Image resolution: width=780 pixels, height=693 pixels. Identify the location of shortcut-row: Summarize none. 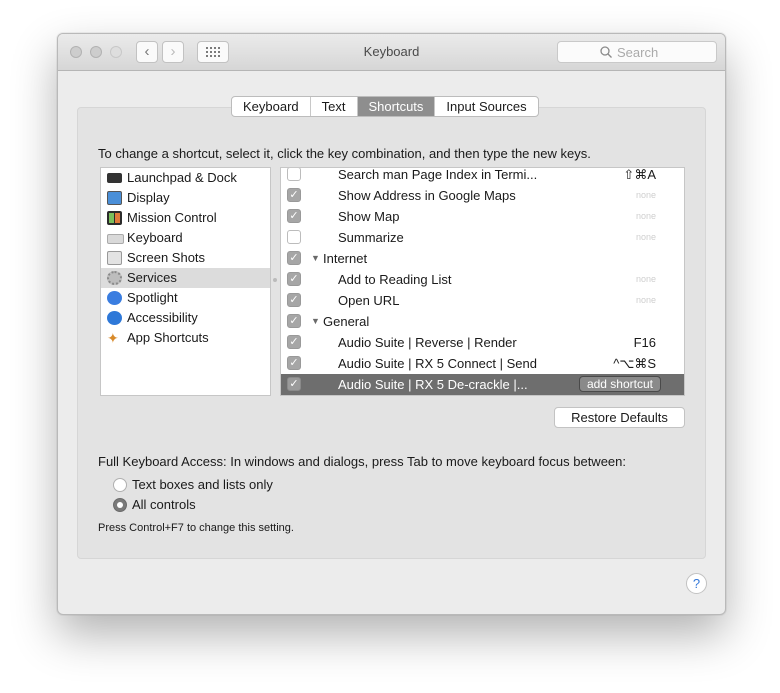
(482, 237).